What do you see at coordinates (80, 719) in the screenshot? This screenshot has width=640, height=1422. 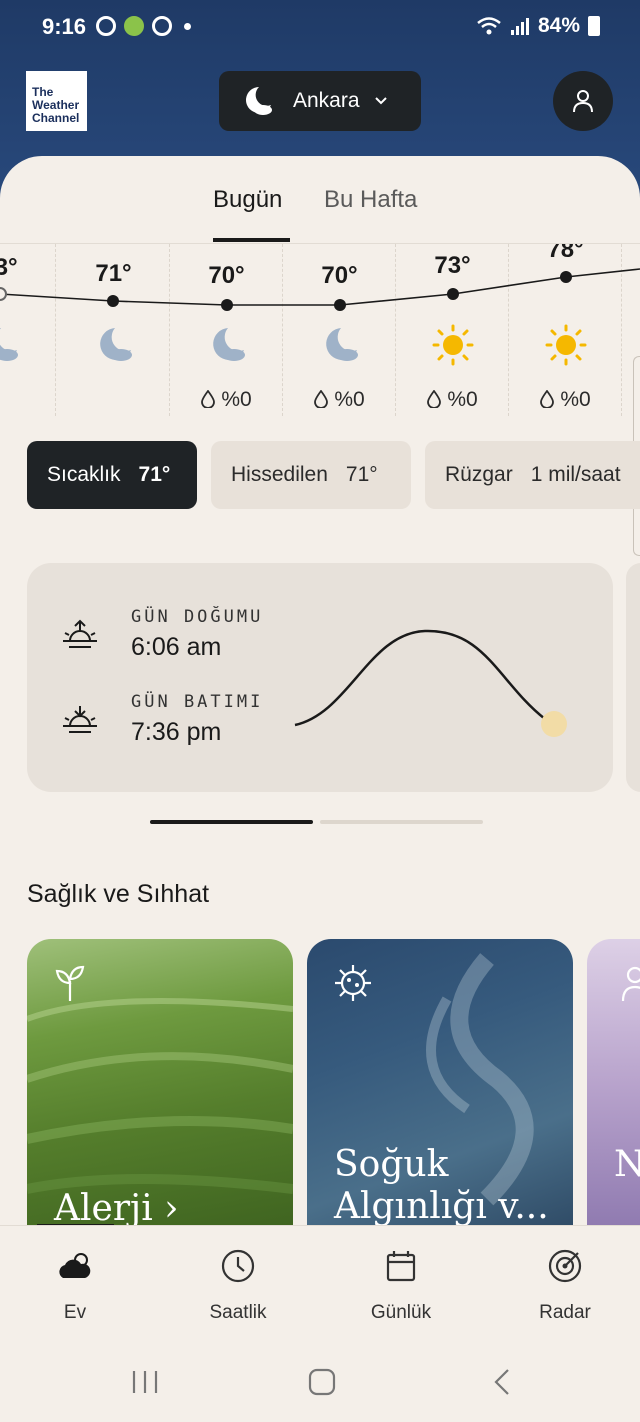 I see `sunset-icon` at bounding box center [80, 719].